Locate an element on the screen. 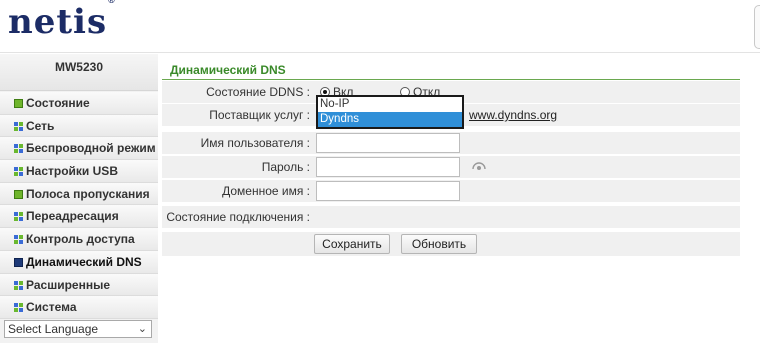 This screenshot has height=343, width=760. connection-status-label: Состояние подключения : is located at coordinates (238, 217).